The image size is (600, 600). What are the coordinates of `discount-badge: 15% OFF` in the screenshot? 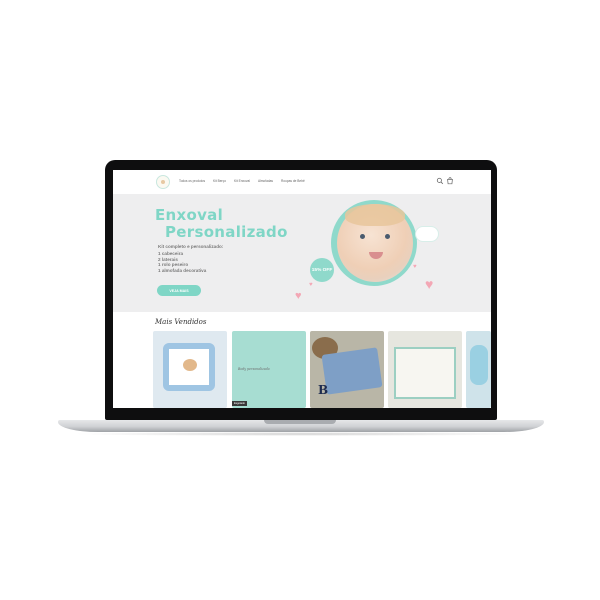 It's located at (322, 270).